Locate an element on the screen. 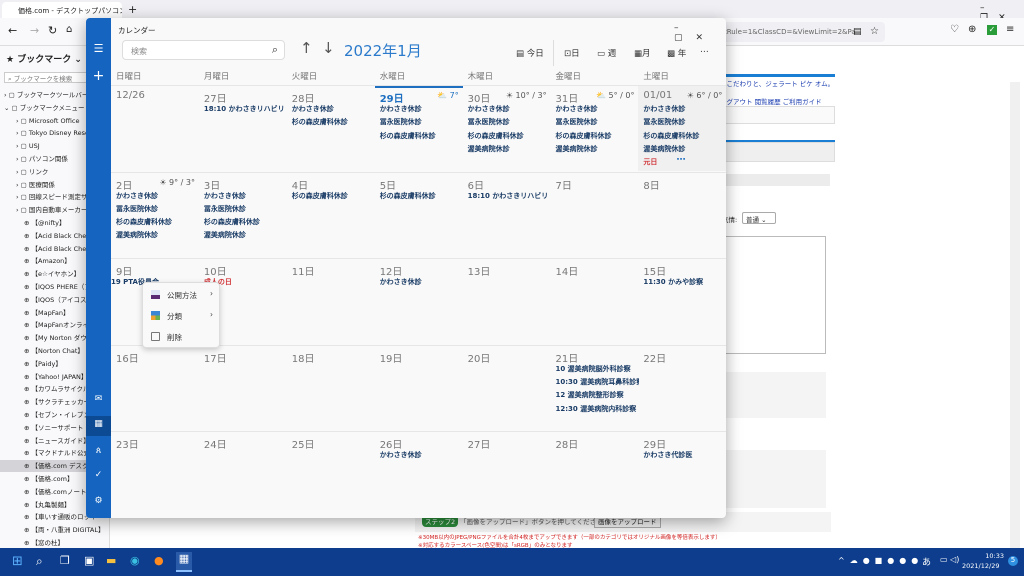  day-cell: 22日 is located at coordinates (682, 387).